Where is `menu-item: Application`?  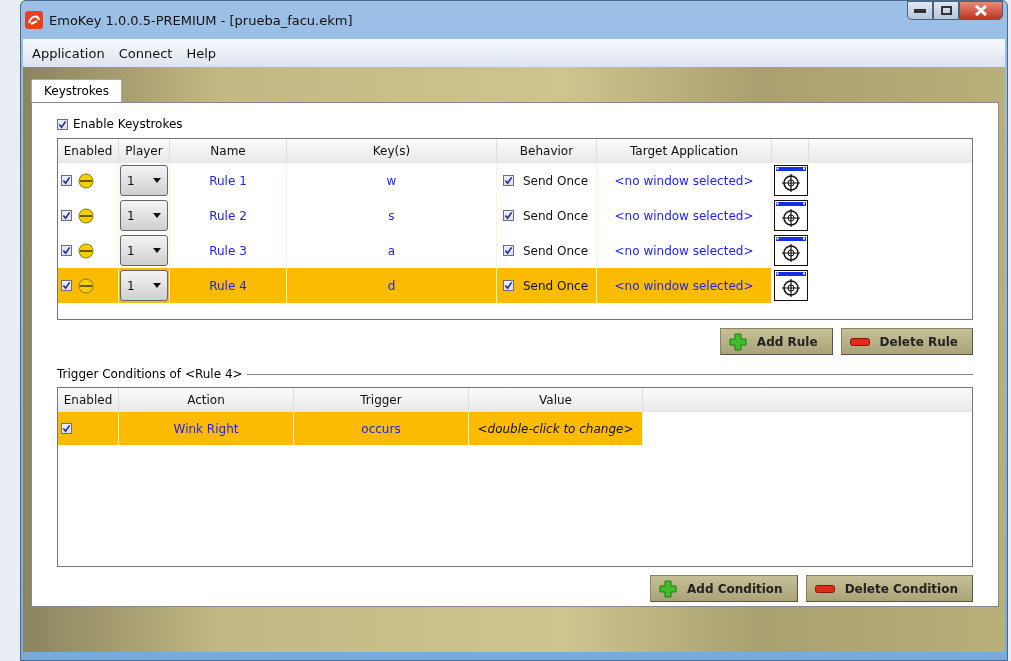 menu-item: Application is located at coordinates (68, 53).